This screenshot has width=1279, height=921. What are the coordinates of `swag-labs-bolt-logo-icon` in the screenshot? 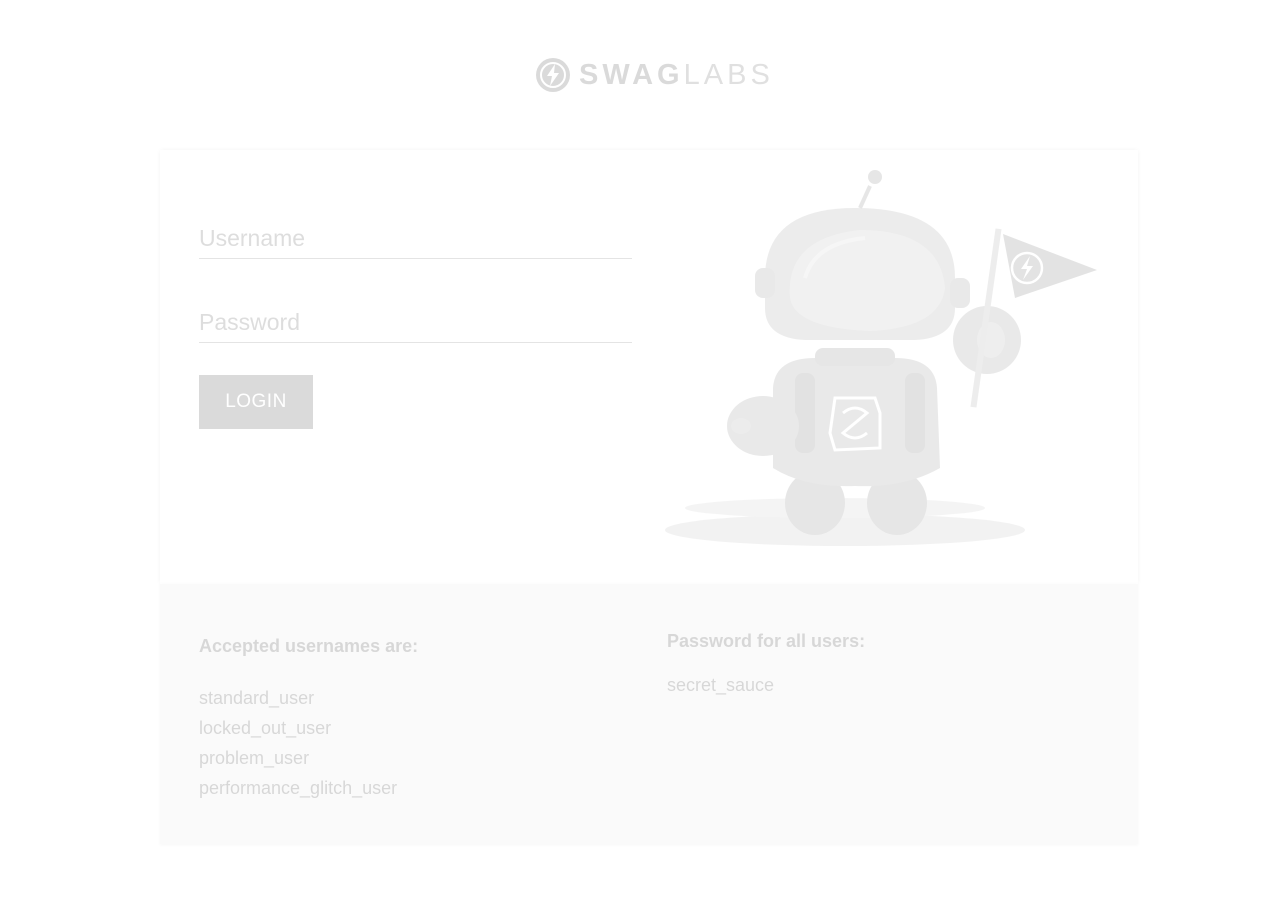 It's located at (553, 75).